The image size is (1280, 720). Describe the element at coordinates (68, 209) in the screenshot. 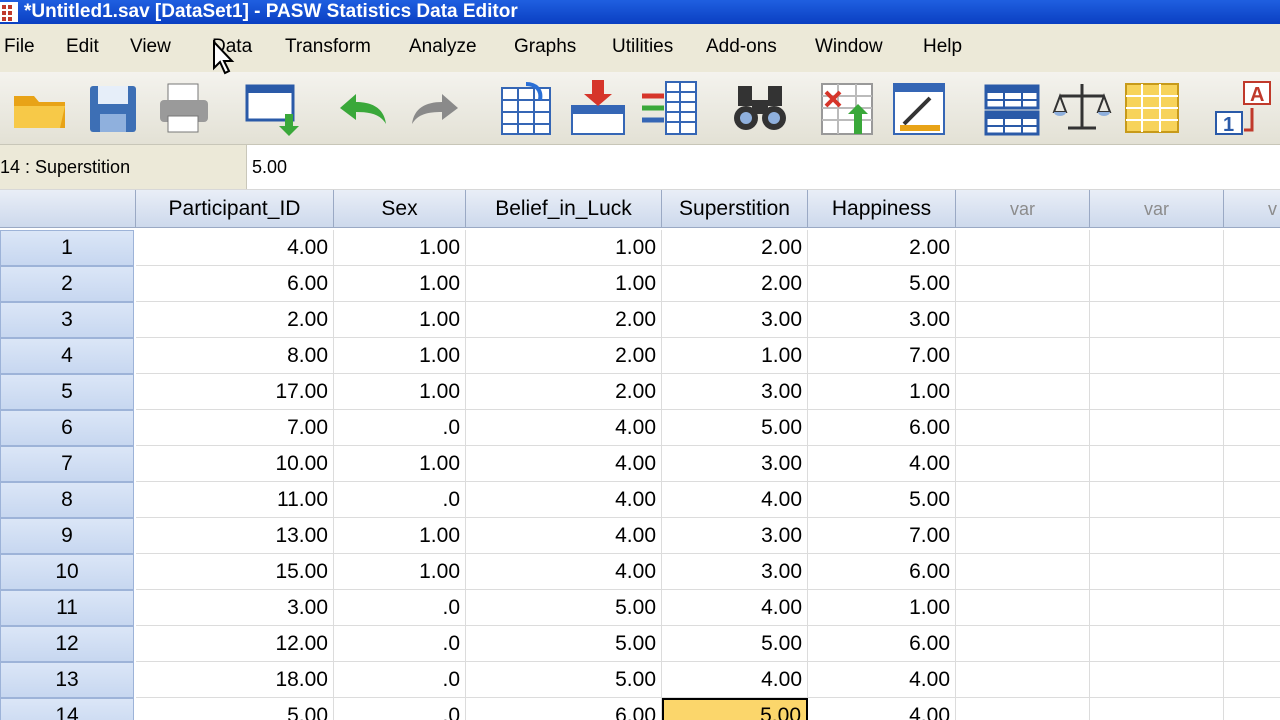

I see `corner-cell` at that location.